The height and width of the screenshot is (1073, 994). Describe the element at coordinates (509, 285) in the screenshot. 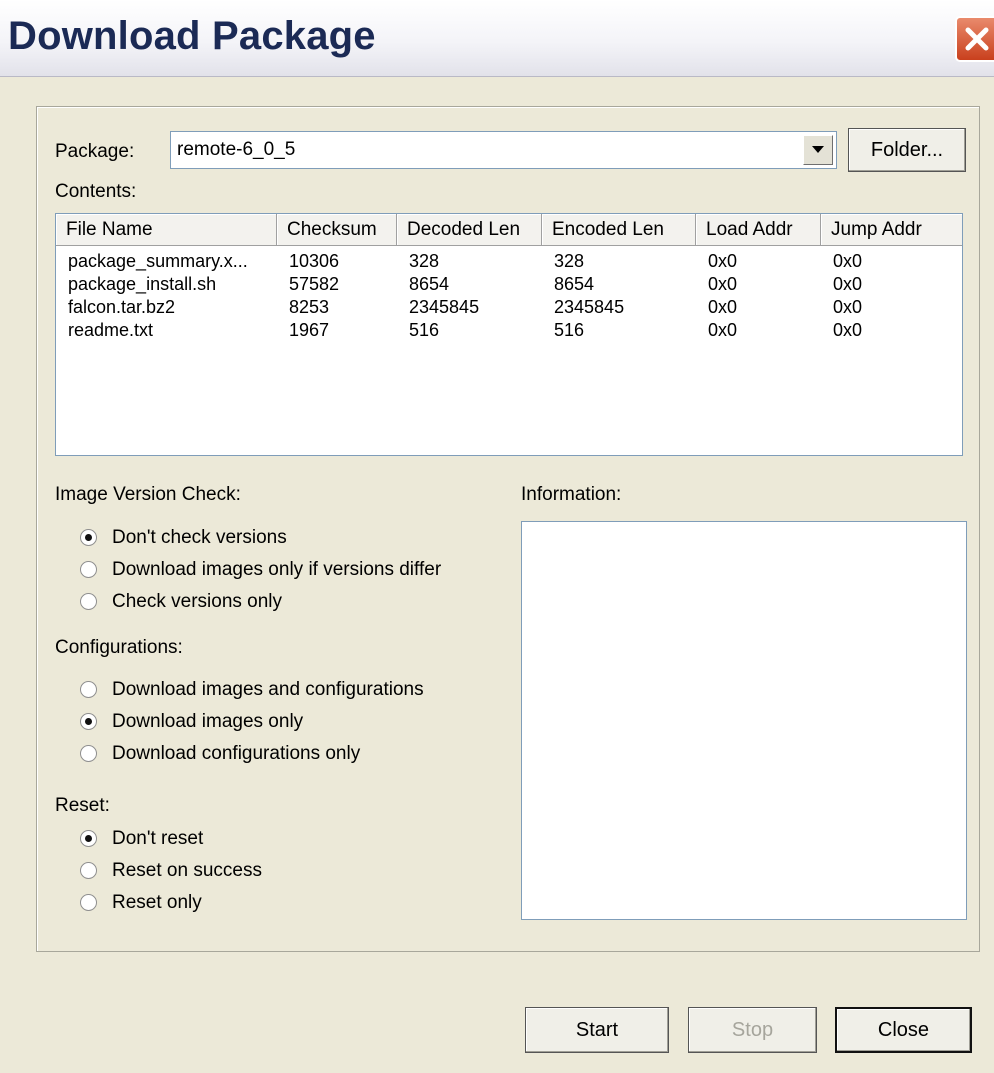

I see `table-row: package_install.sh 57582 8654 8654 0x0 0x0` at that location.